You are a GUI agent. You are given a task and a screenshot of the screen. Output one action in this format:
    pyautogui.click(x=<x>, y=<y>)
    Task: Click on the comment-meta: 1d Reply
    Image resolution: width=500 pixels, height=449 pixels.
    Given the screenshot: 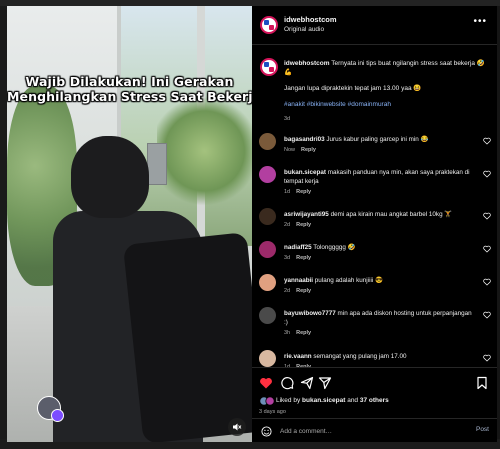 What is the action you would take?
    pyautogui.click(x=297, y=192)
    